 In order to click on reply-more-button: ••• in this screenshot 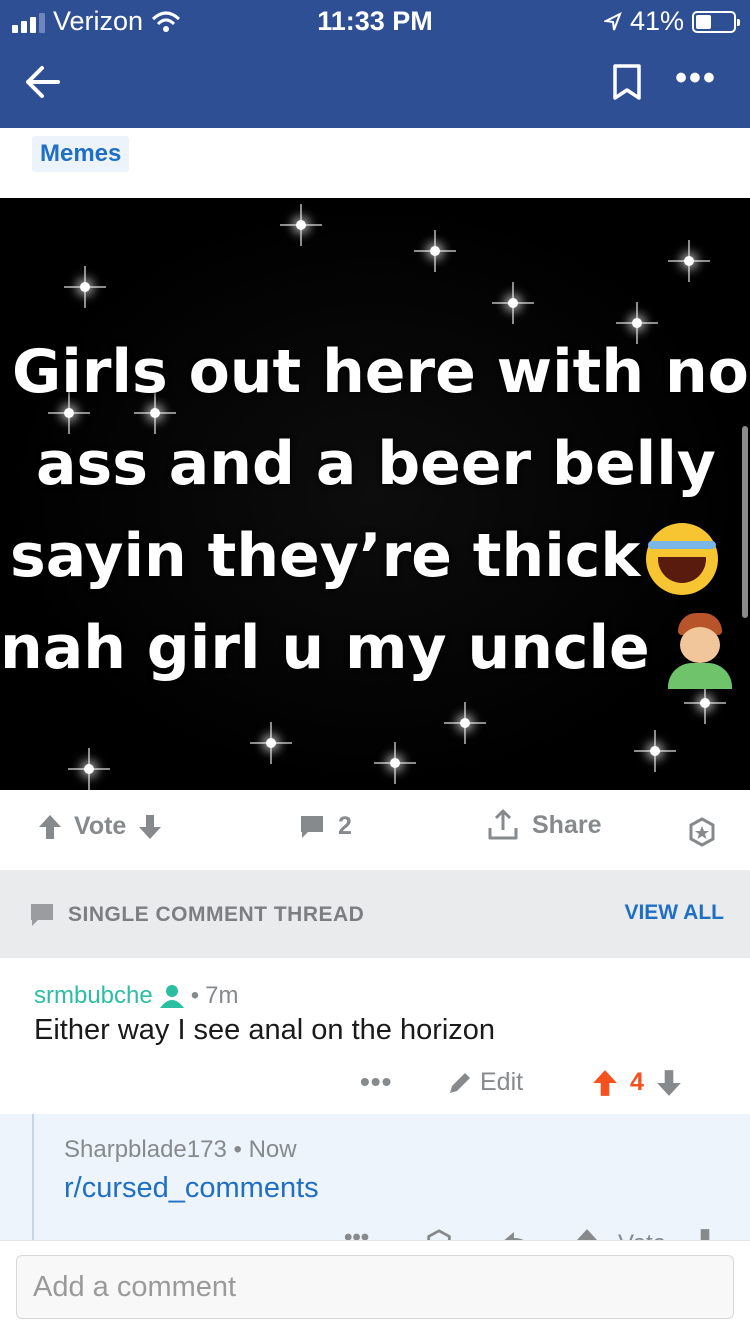, I will do `click(356, 1232)`.